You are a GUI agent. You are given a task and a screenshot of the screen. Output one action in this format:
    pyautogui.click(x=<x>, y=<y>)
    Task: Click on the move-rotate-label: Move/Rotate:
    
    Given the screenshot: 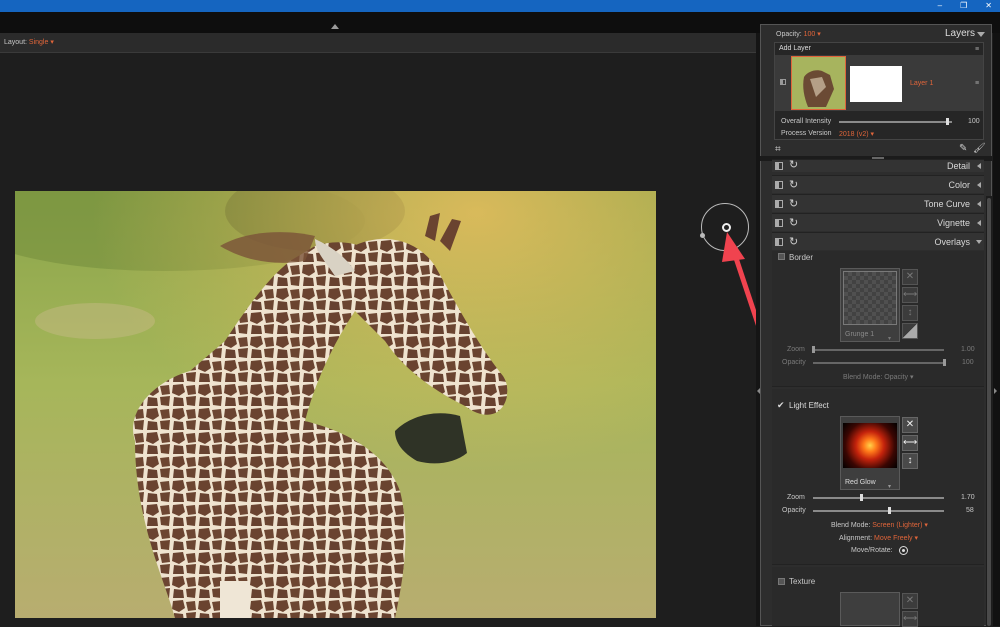 What is the action you would take?
    pyautogui.click(x=872, y=550)
    